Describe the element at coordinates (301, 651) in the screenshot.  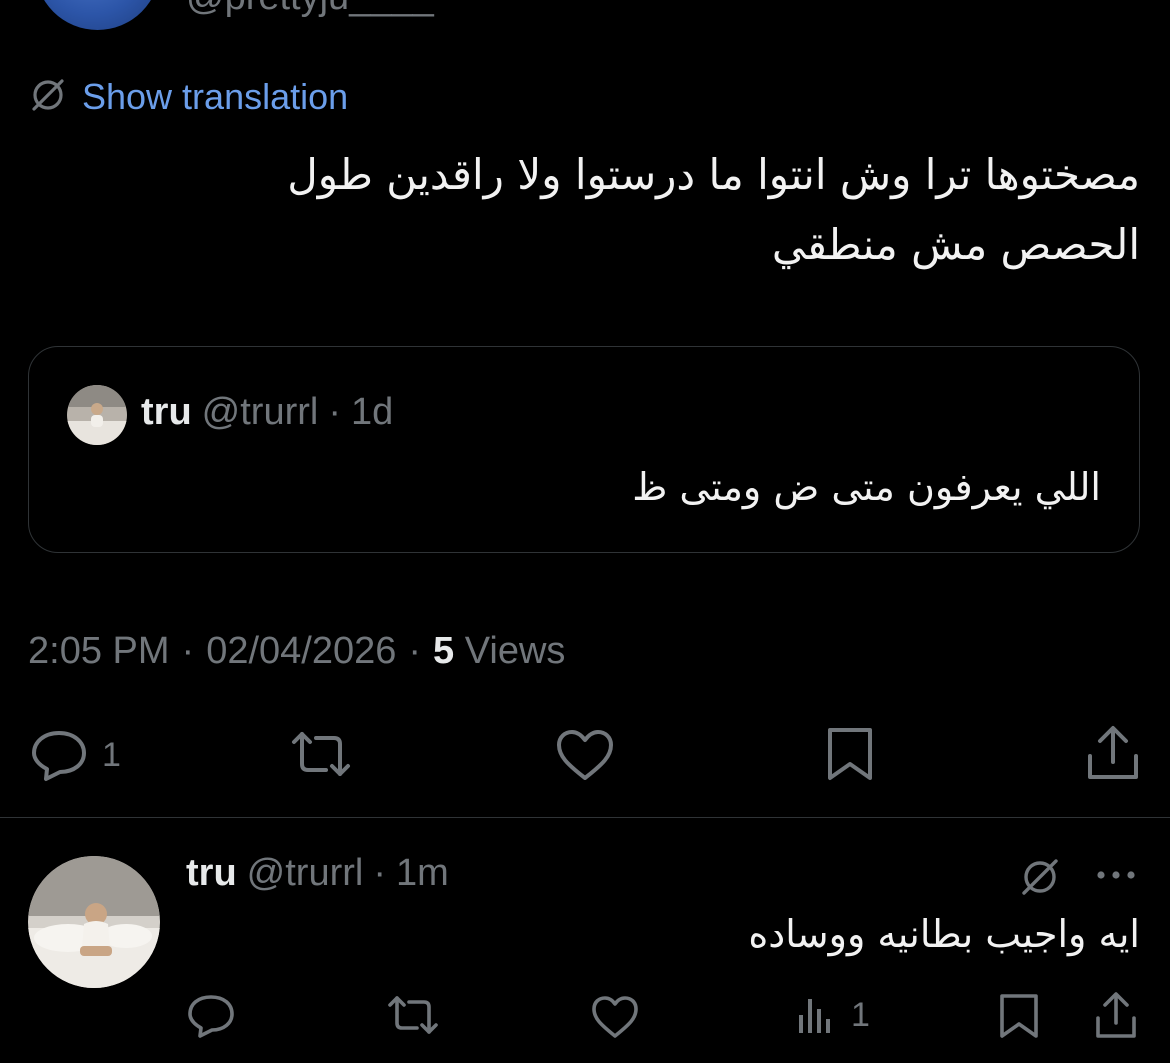
I see `tweet-date: 02/04/2026` at that location.